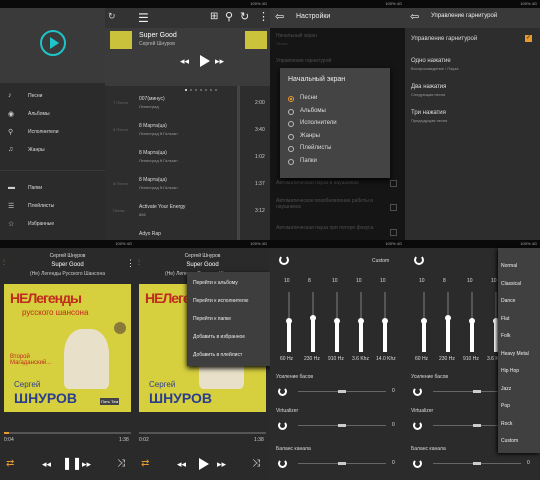 This screenshot has height=480, width=540. I want to click on dialog-option-label: Альбомы, so click(313, 111).